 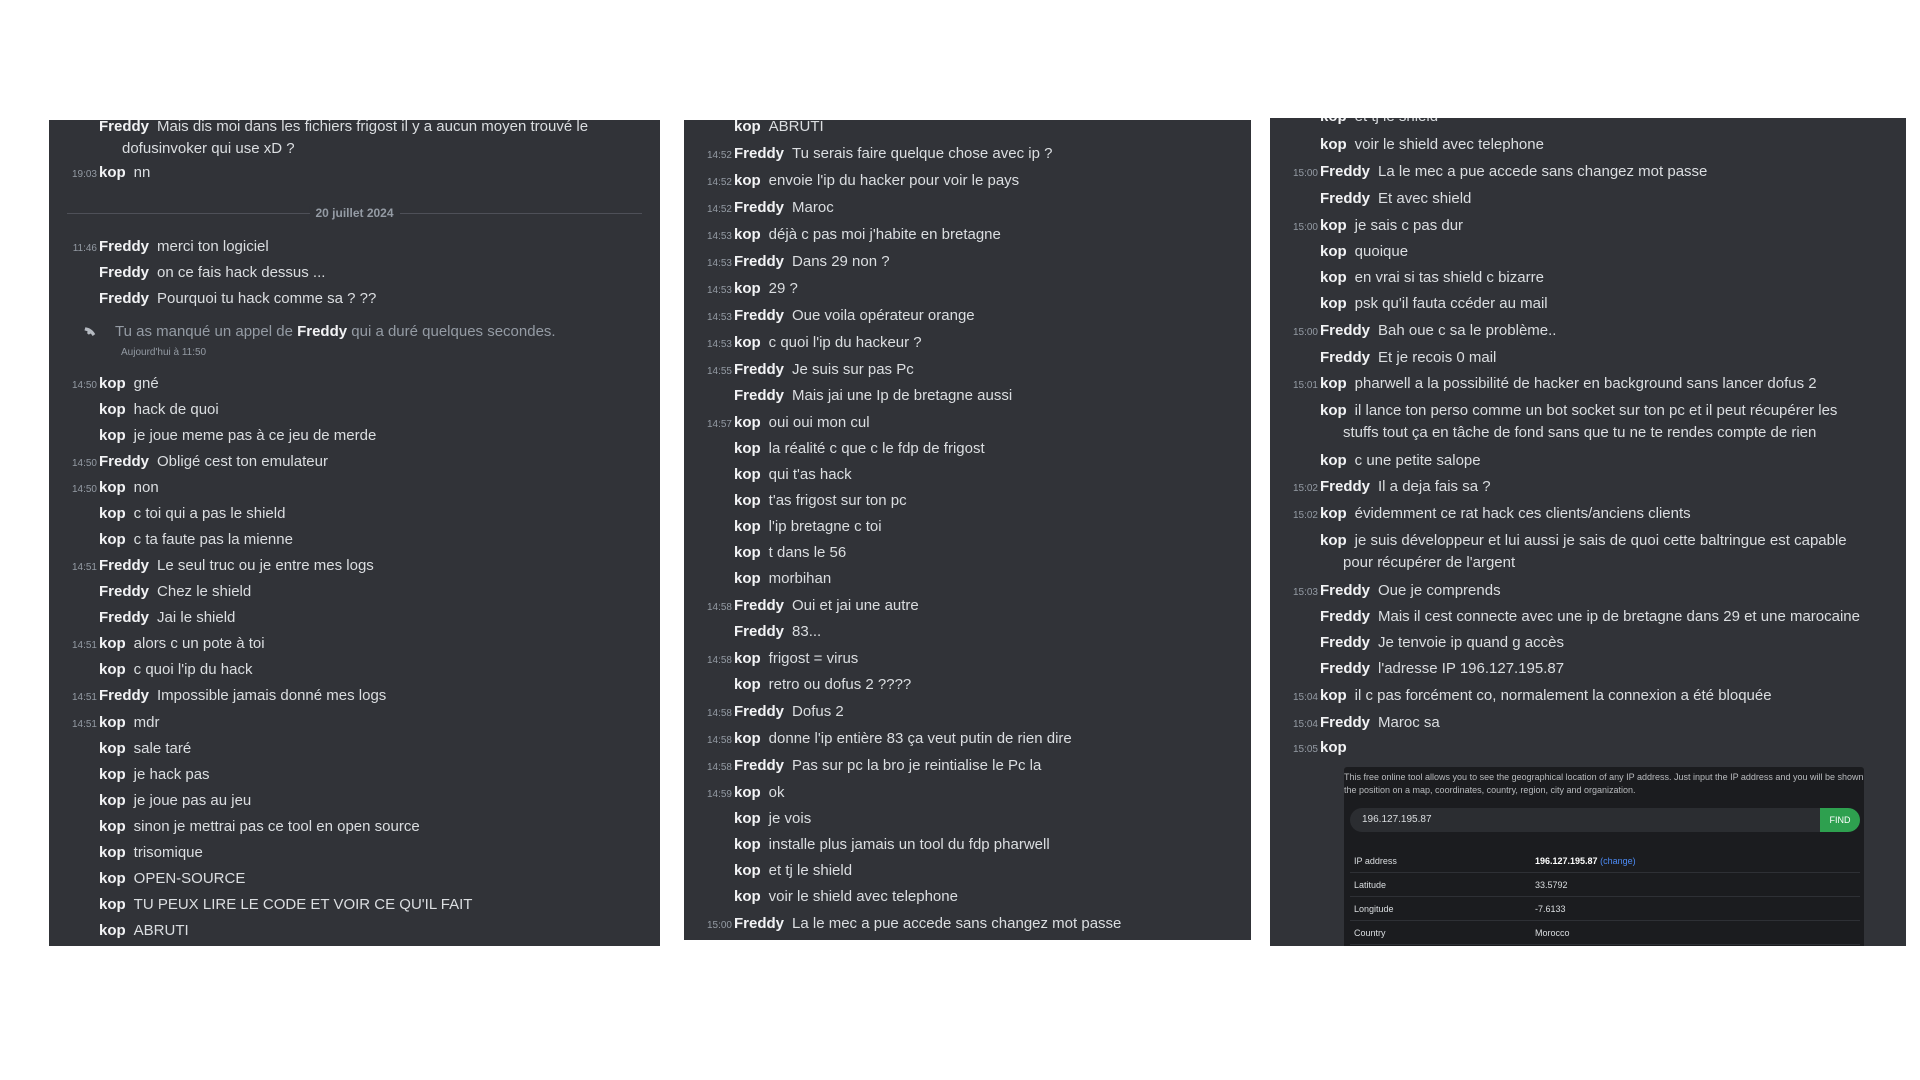 I want to click on message-row: kop trisomique, so click(x=351, y=853).